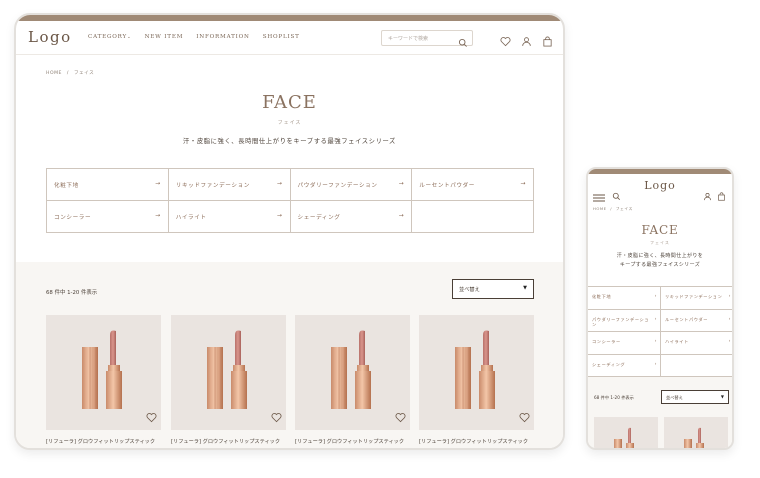 Image resolution: width=760 pixels, height=478 pixels. I want to click on page-lead-line-1: 汗・皮脂に強く、長時間仕上がりを, so click(660, 256).